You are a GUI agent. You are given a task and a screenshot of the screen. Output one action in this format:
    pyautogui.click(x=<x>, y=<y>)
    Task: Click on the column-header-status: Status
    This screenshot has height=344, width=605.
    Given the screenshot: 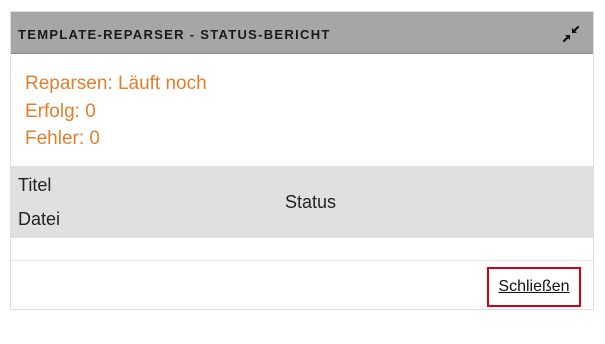 What is the action you would take?
    pyautogui.click(x=311, y=202)
    